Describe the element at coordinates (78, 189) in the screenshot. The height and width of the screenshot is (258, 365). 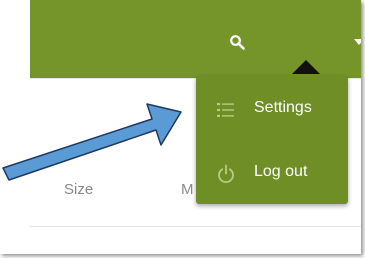
I see `column-header-size: Size` at that location.